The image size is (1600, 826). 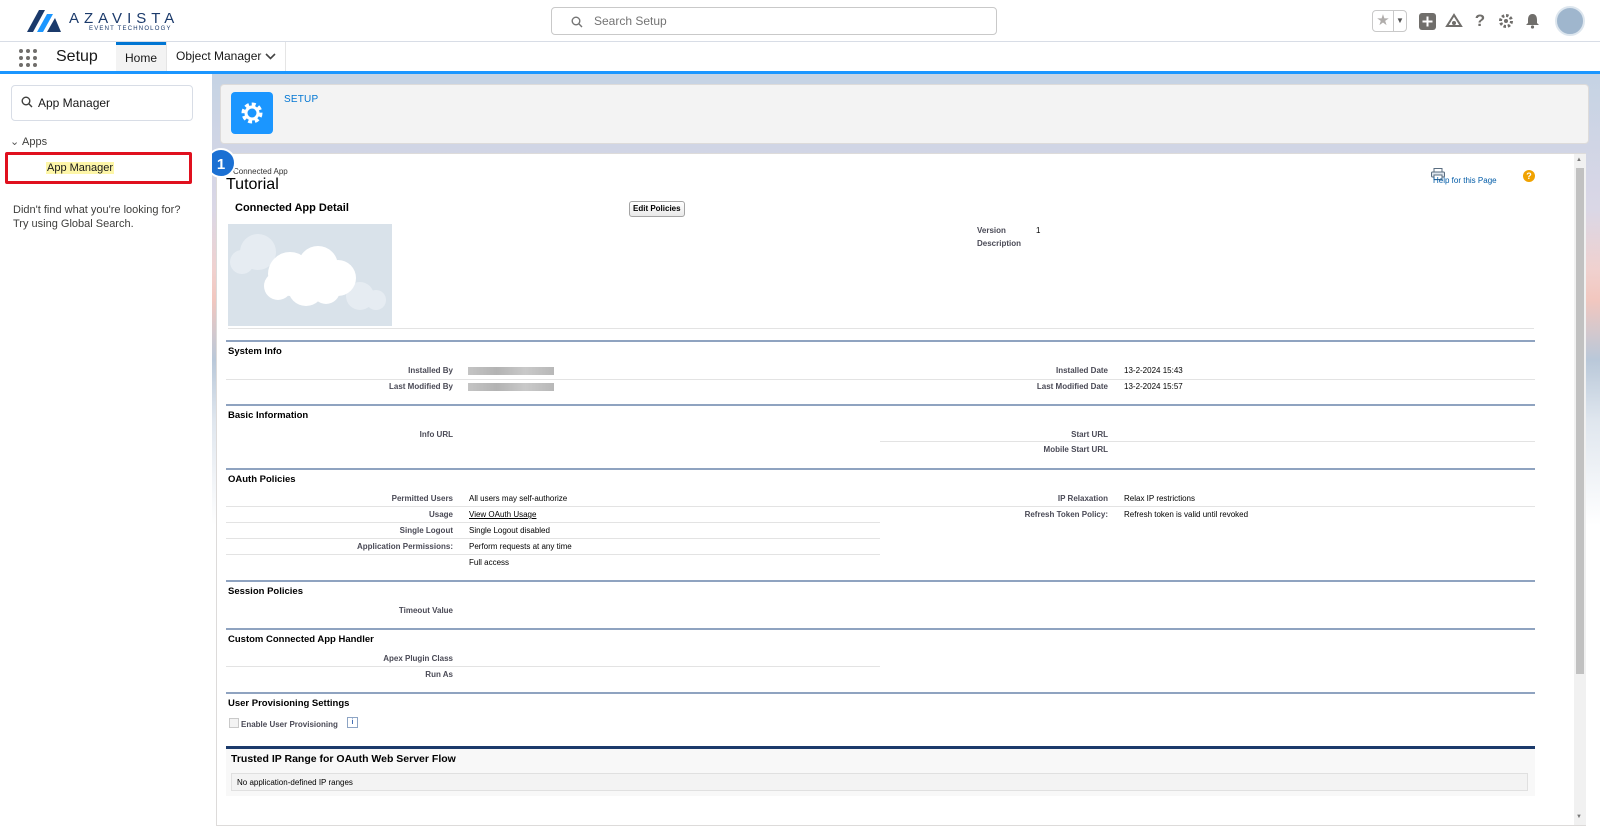 I want to click on ip-range-table: No application-defined IP ranges, so click(x=879, y=782).